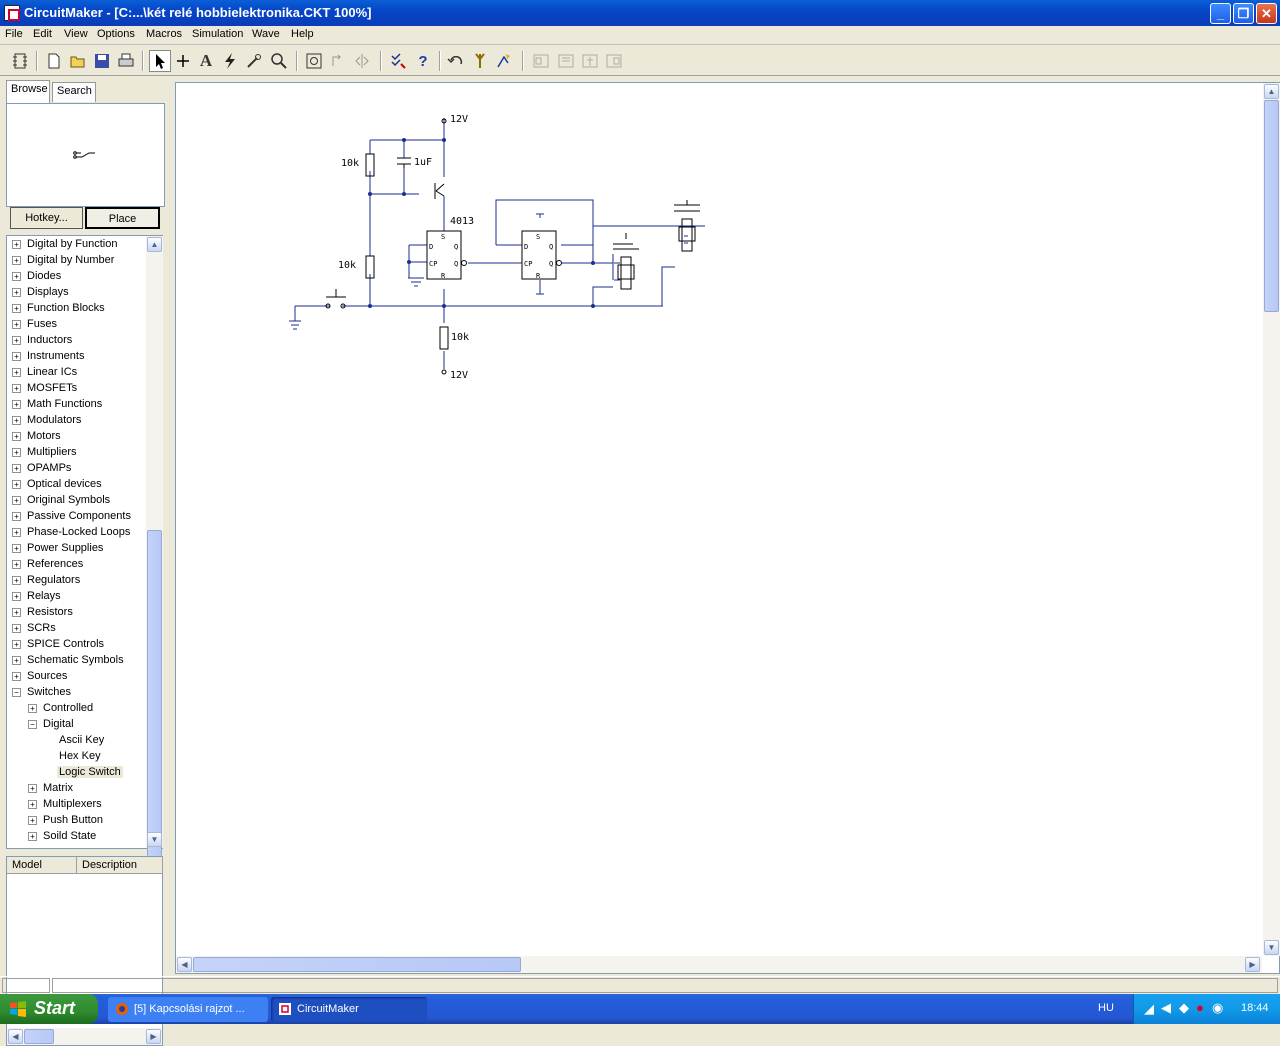 The image size is (1280, 1046). Describe the element at coordinates (77, 453) in the screenshot. I see `tree-item: + Multipliers` at that location.